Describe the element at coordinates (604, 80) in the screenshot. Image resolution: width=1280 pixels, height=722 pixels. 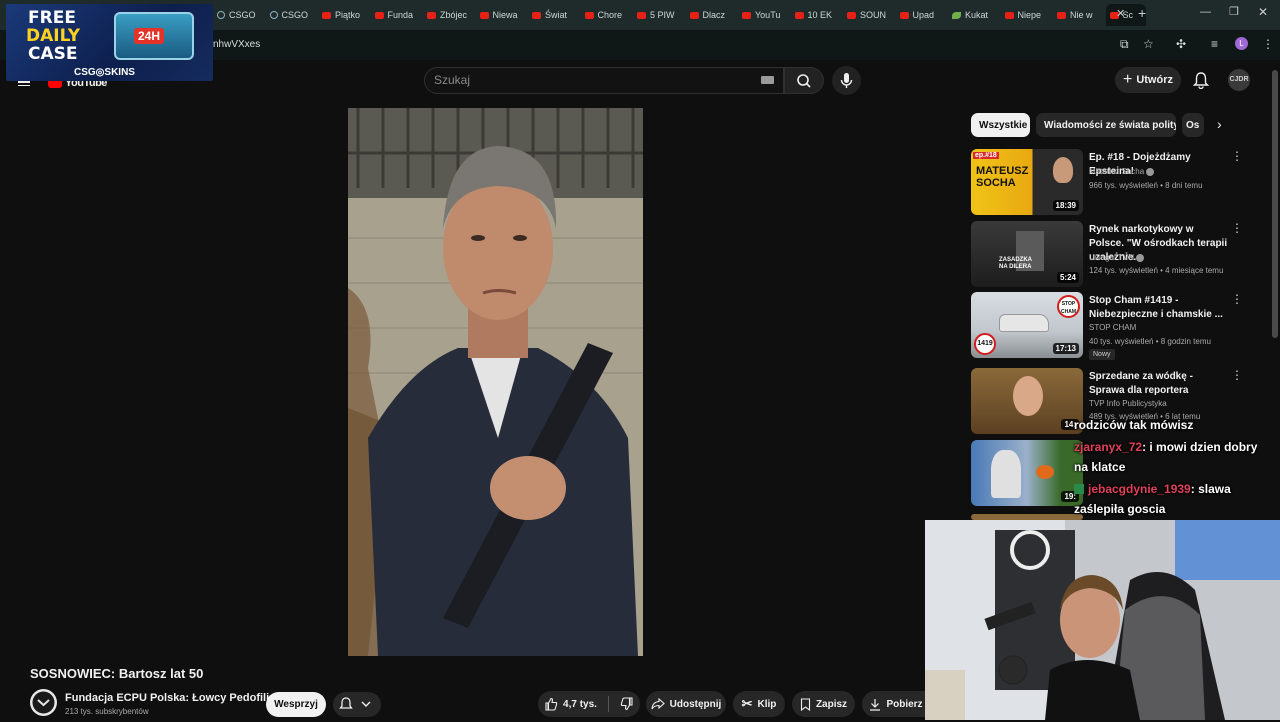
I see `search-input` at that location.